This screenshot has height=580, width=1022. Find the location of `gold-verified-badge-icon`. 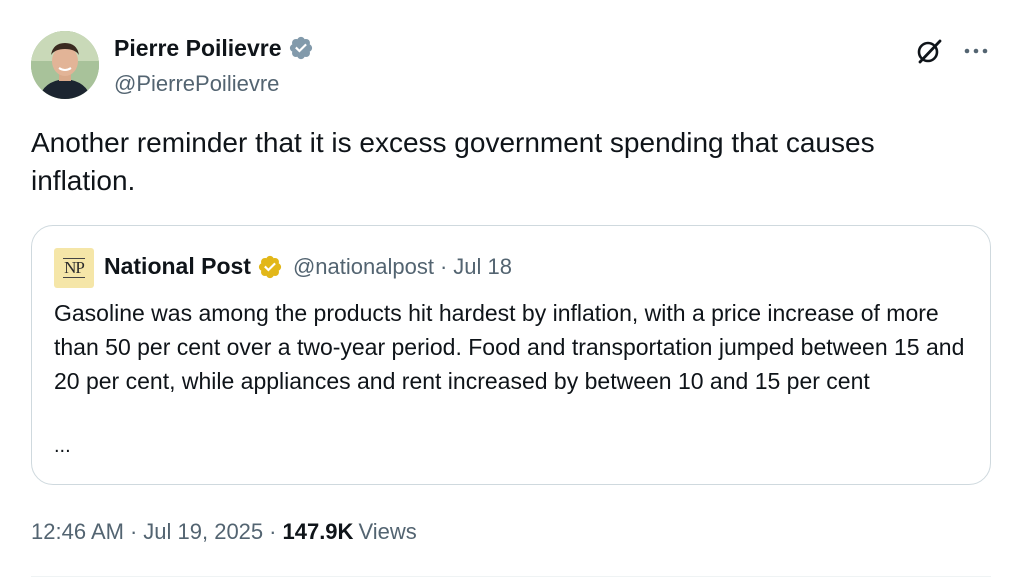

gold-verified-badge-icon is located at coordinates (270, 266).